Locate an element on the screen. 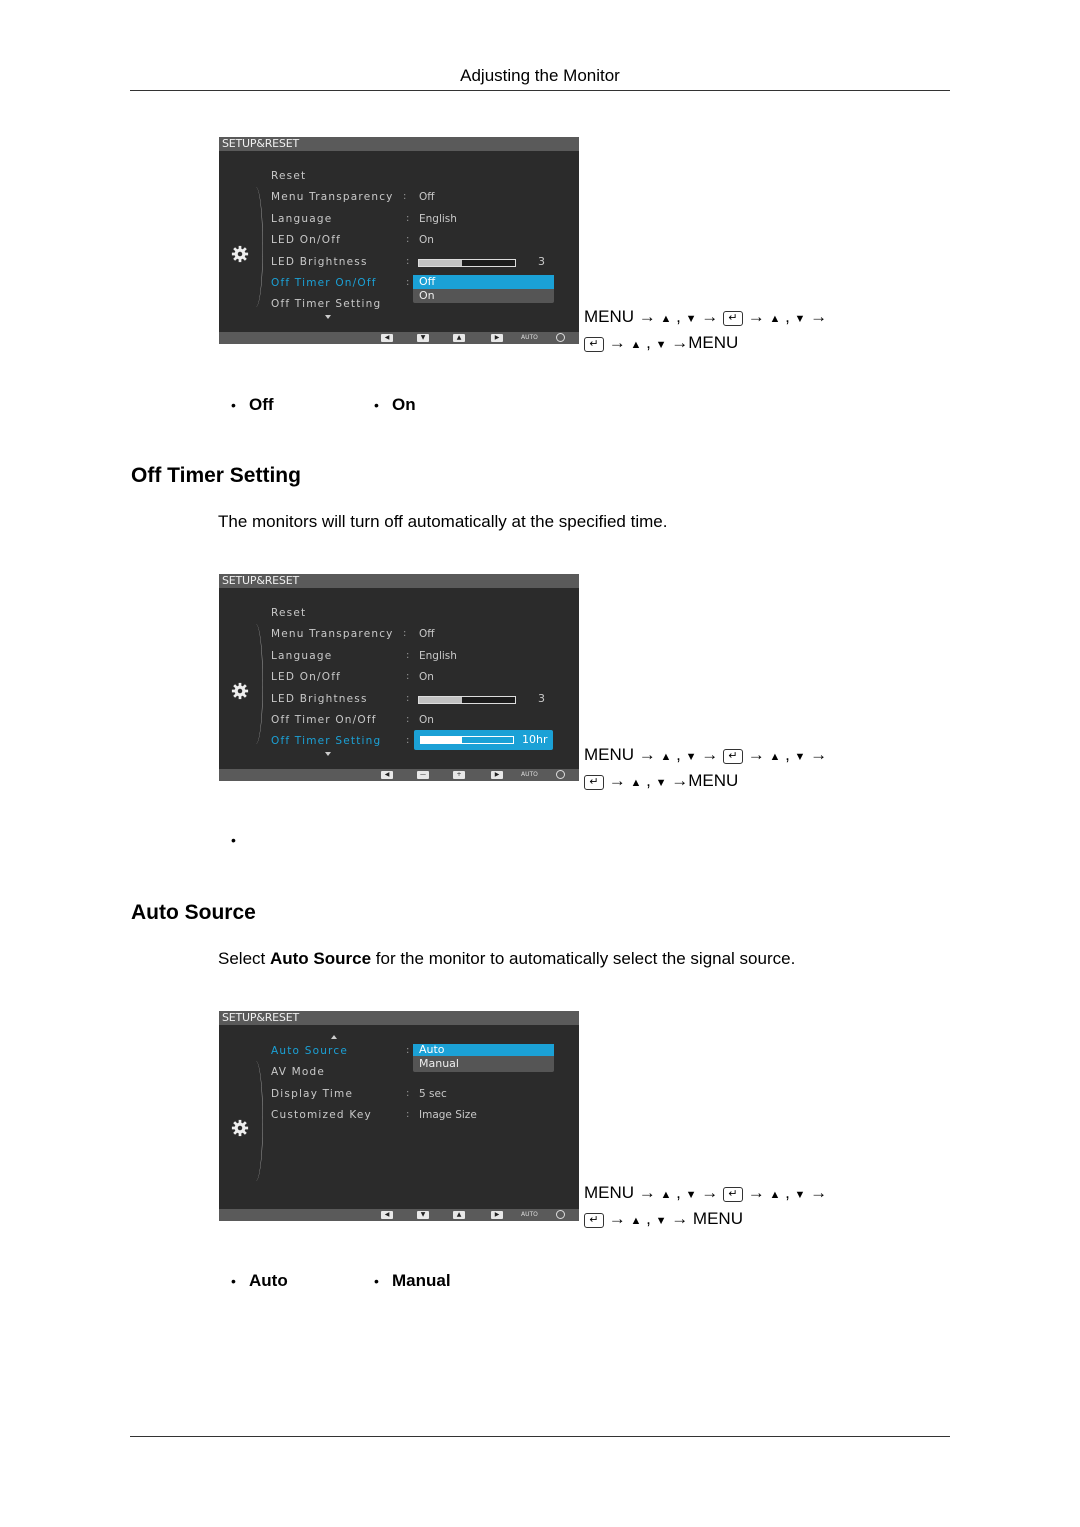  scroll-up-indicator-icon is located at coordinates (334, 1037).